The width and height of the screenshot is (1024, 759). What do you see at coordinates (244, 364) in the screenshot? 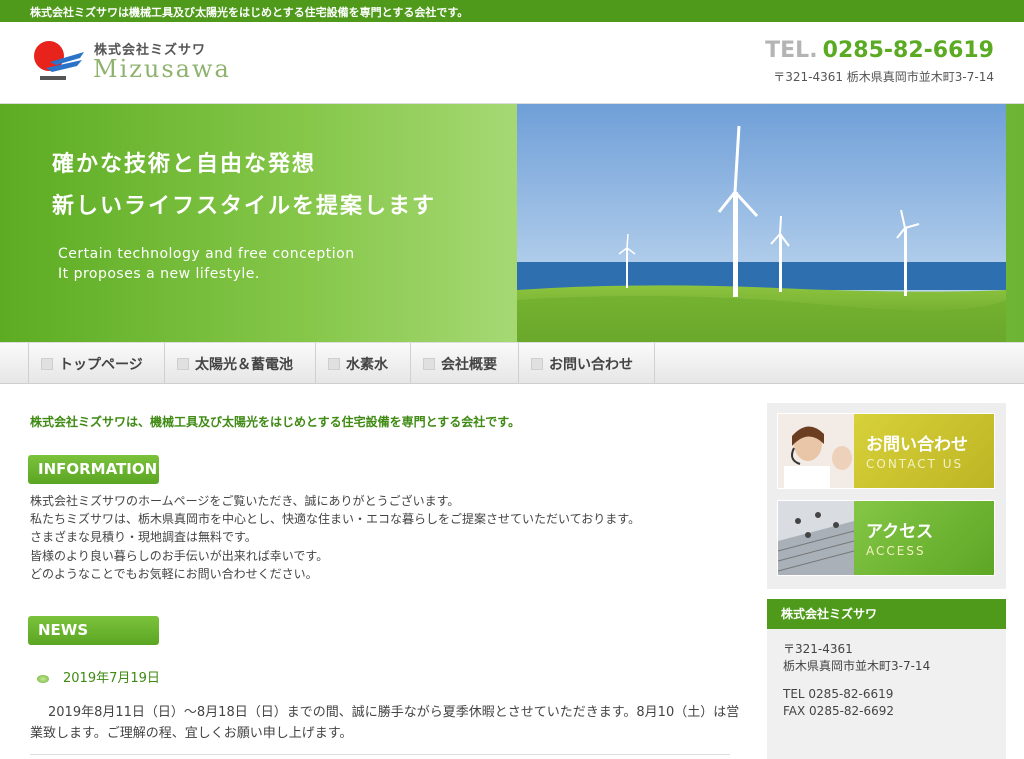
I see `nav-label: 太陽光＆蓄電池` at bounding box center [244, 364].